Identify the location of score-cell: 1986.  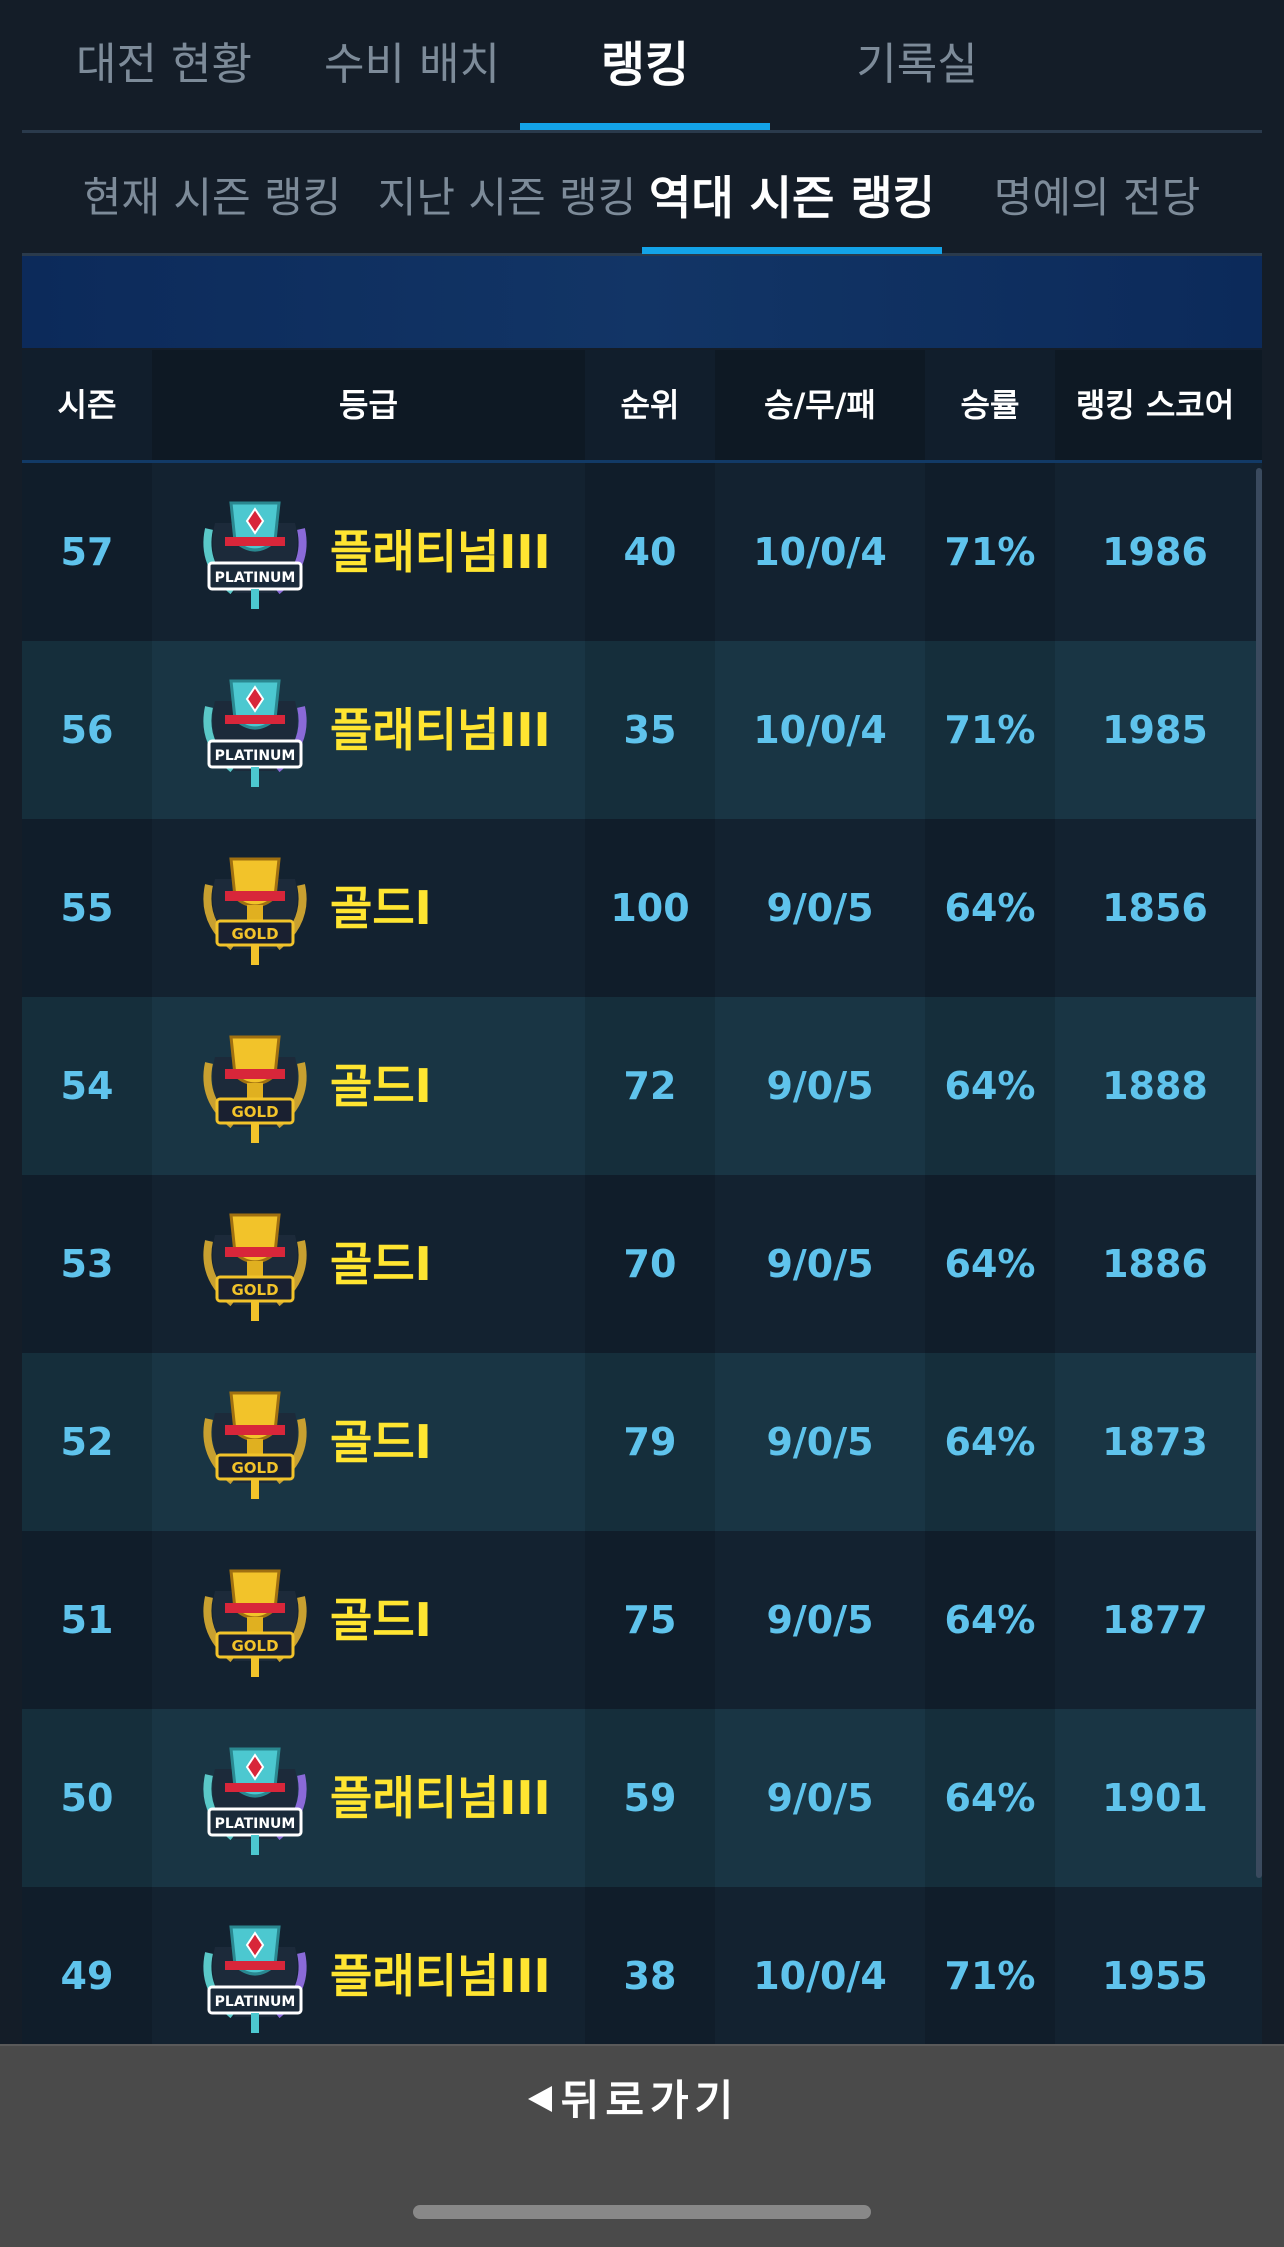
(1155, 552).